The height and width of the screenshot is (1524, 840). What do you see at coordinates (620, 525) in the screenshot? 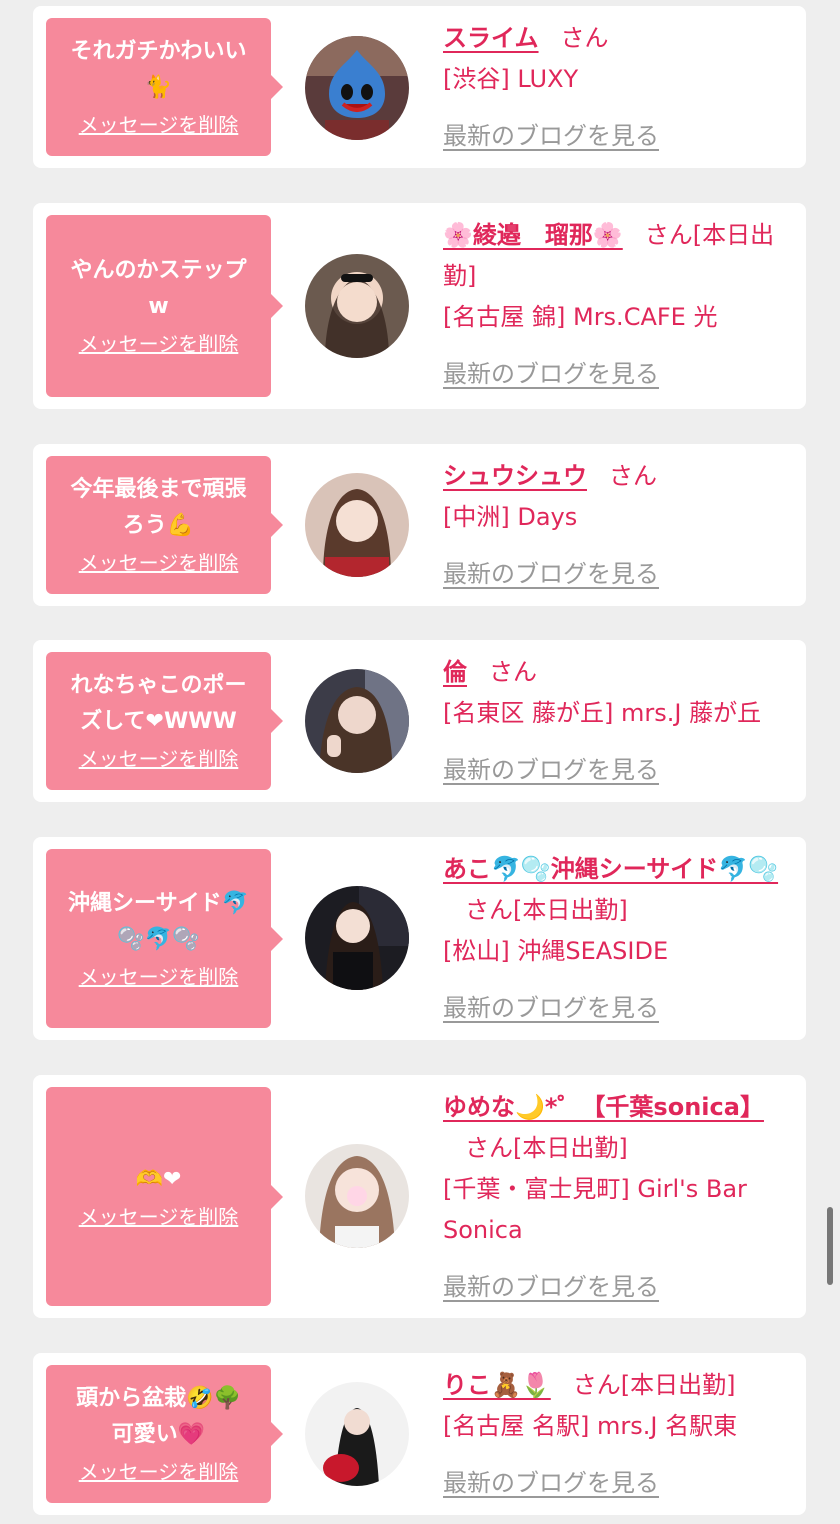
I see `cast-info: シュウシュウ さん [中洲] Days 最新のブログを見る` at bounding box center [620, 525].